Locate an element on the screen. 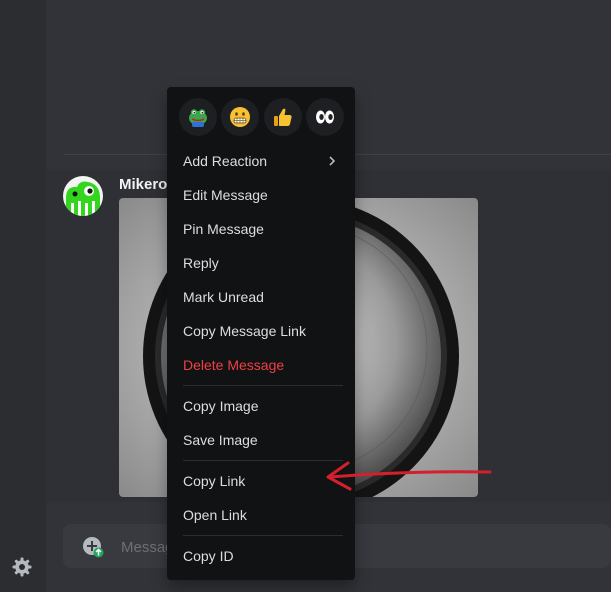 Image resolution: width=611 pixels, height=592 pixels. menu-item-label: Pin Message is located at coordinates (223, 229).